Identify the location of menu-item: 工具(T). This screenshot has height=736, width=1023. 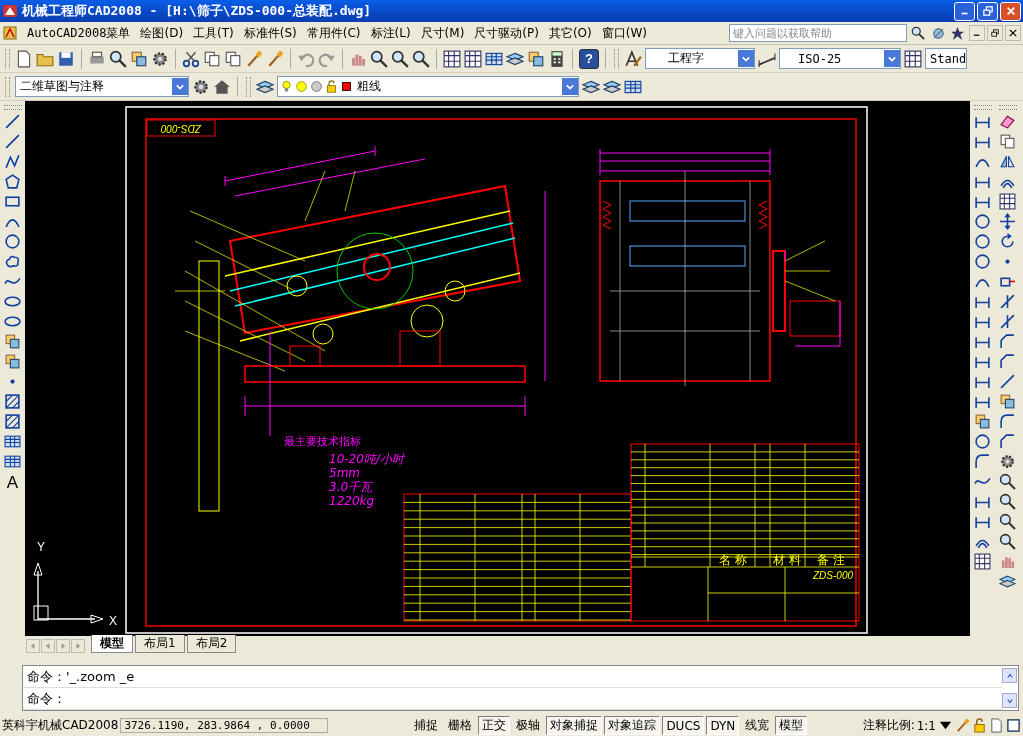
(213, 33).